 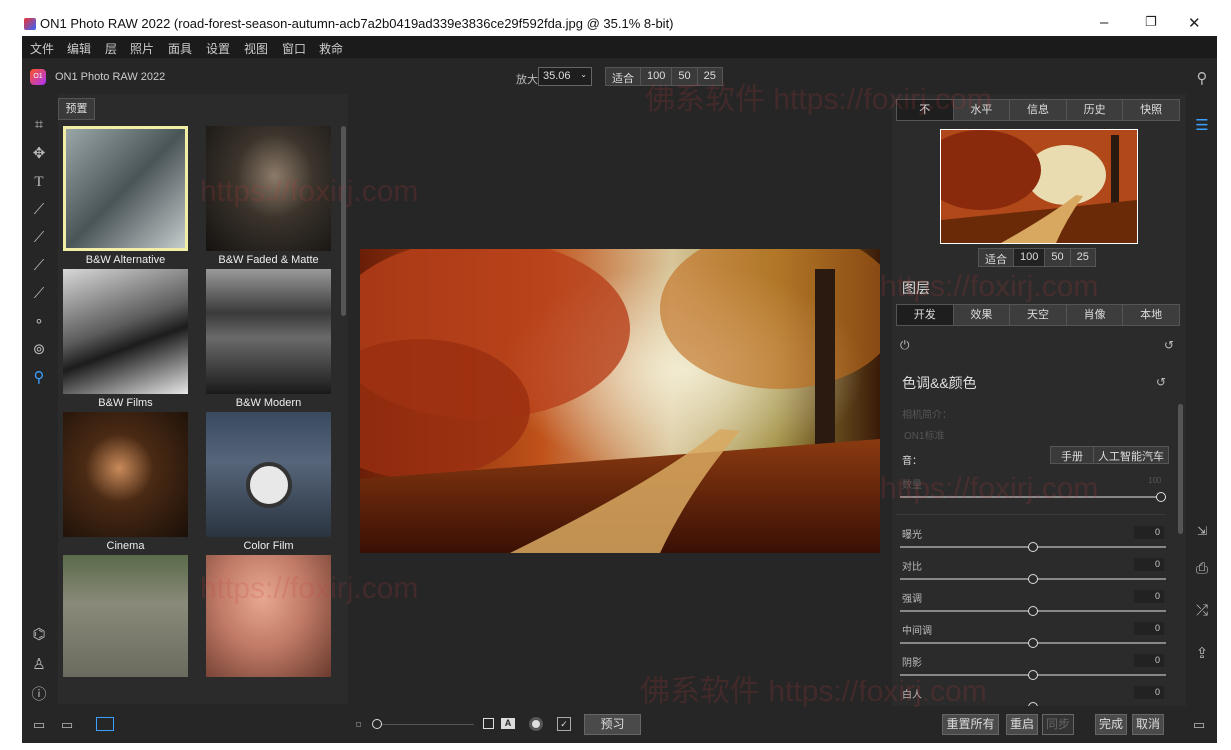 What do you see at coordinates (982, 110) in the screenshot?
I see `tab-levels: 水平` at bounding box center [982, 110].